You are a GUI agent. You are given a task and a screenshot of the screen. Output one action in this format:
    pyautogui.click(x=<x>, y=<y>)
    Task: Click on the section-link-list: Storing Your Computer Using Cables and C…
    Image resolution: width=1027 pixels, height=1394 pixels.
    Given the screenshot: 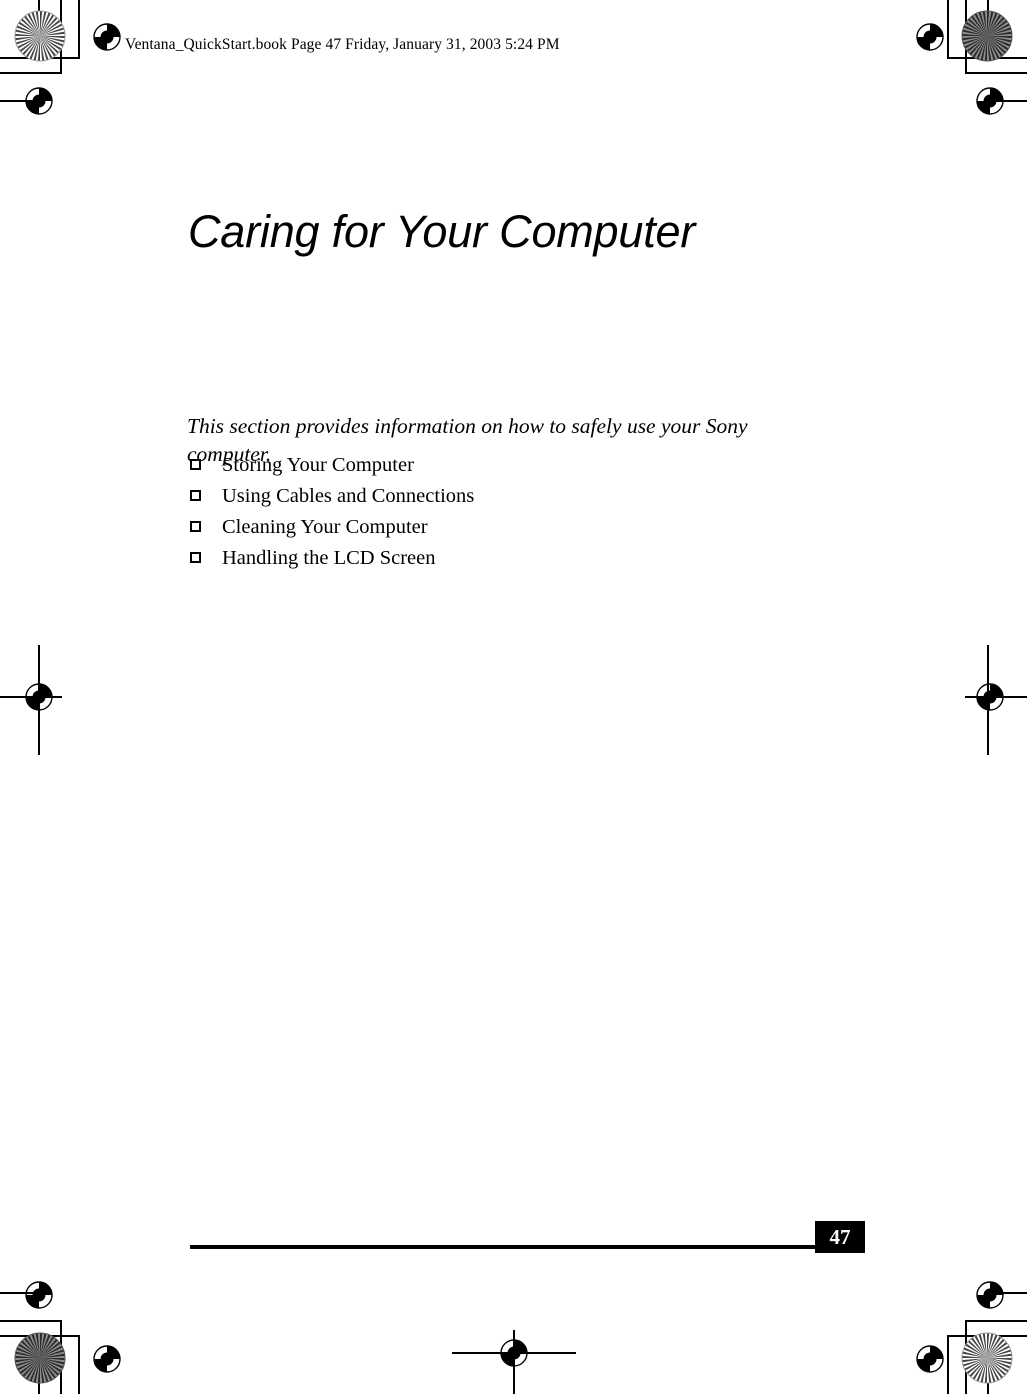 What is the action you would take?
    pyautogui.click(x=487, y=512)
    